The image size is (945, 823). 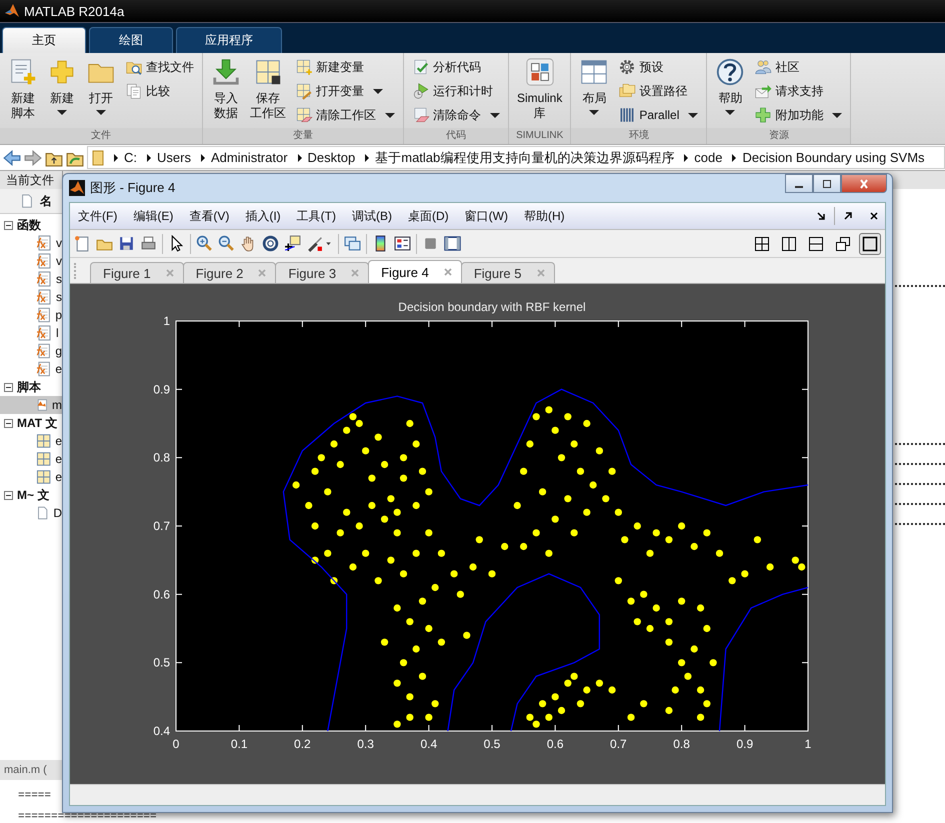 What do you see at coordinates (137, 272) in the screenshot?
I see `figure-tab: Figure 1` at bounding box center [137, 272].